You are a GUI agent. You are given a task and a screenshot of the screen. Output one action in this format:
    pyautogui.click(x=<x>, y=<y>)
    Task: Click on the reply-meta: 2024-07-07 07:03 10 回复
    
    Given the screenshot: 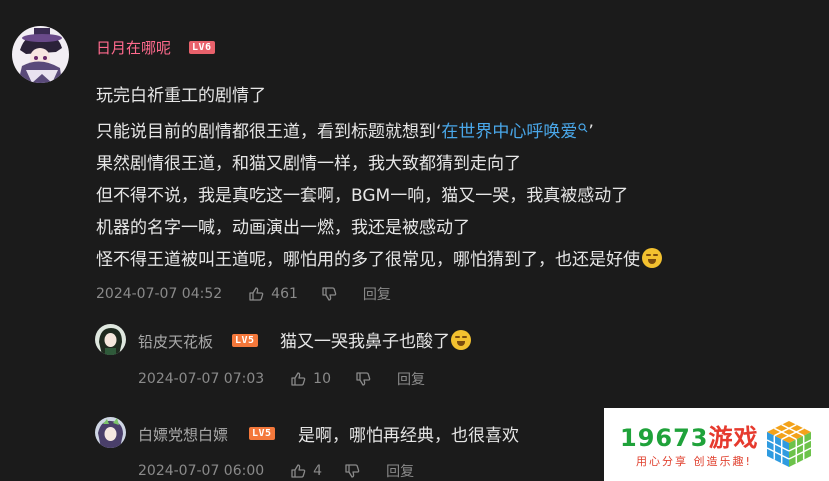 What is the action you would take?
    pyautogui.click(x=281, y=379)
    